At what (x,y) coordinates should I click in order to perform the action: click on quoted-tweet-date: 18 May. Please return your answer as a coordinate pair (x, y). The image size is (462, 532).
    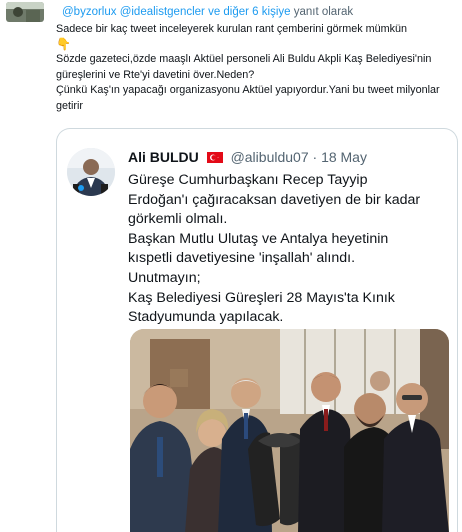
    Looking at the image, I should click on (344, 157).